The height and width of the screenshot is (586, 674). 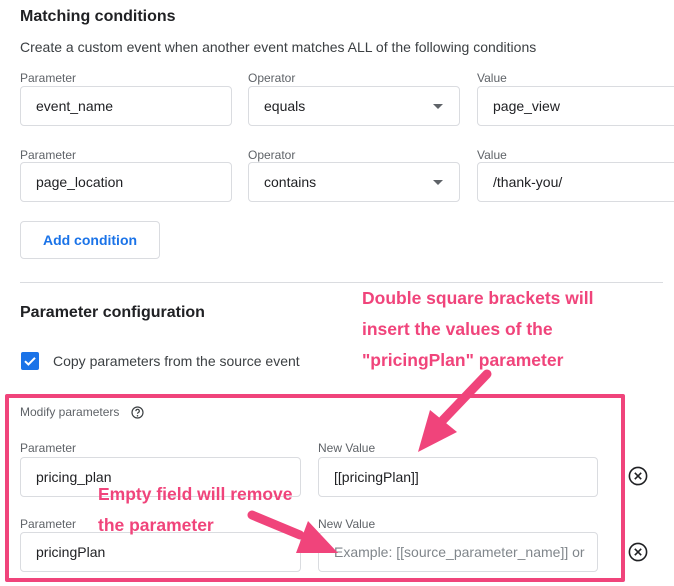 I want to click on arrow-to-new-value-icon, so click(x=455, y=410).